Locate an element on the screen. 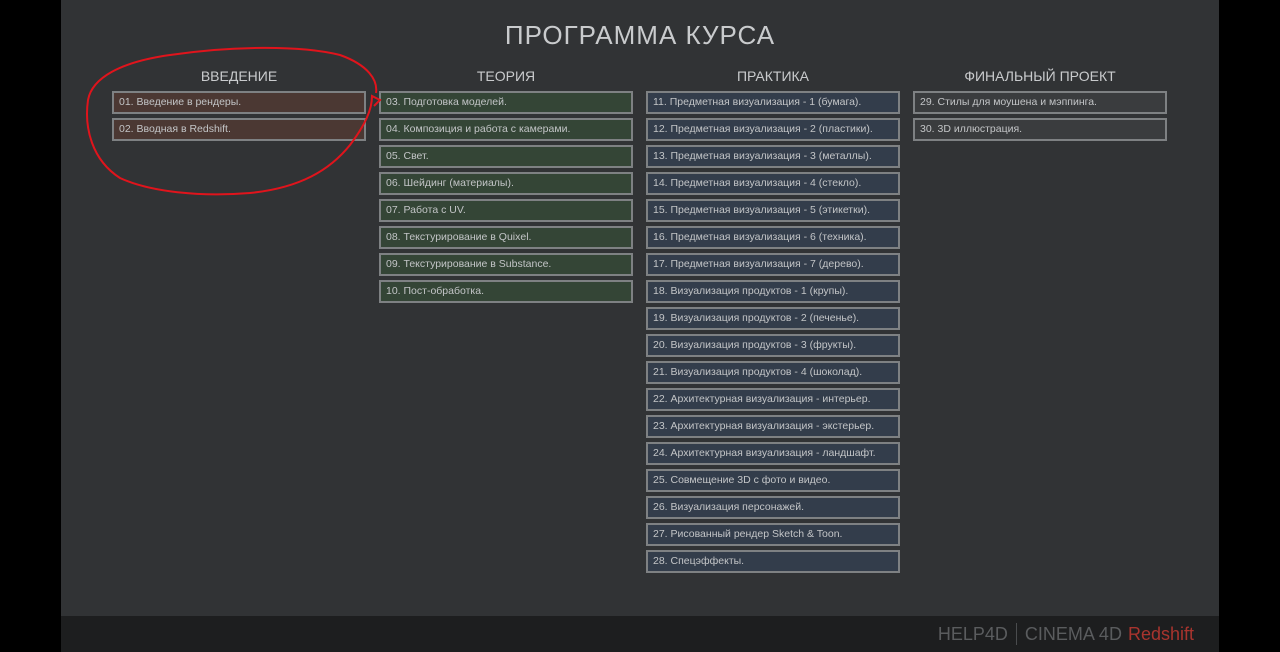 This screenshot has width=1280, height=652. lesson-item-intro: 02. Вводная в Redshift. is located at coordinates (239, 129).